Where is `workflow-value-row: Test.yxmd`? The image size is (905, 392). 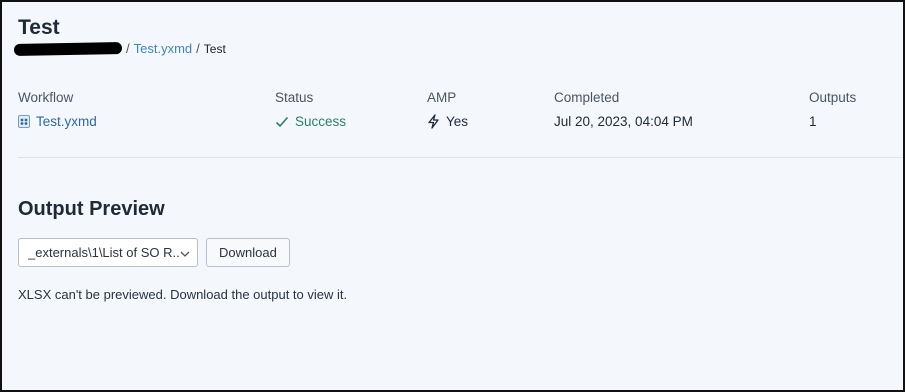 workflow-value-row: Test.yxmd is located at coordinates (57, 121).